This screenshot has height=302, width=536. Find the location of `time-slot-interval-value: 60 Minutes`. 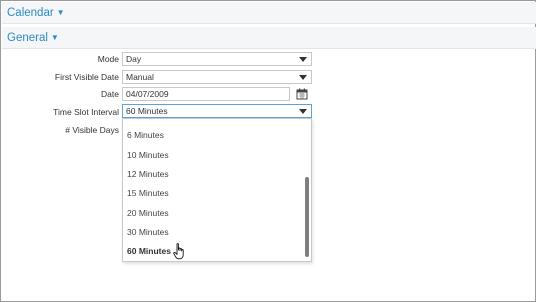

time-slot-interval-value: 60 Minutes is located at coordinates (147, 111).